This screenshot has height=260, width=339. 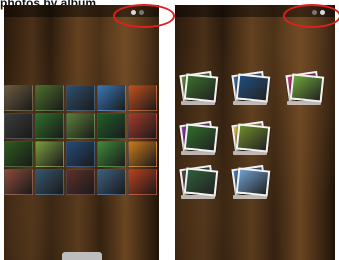 I want to click on highlight-ring-left, so click(x=144, y=16).